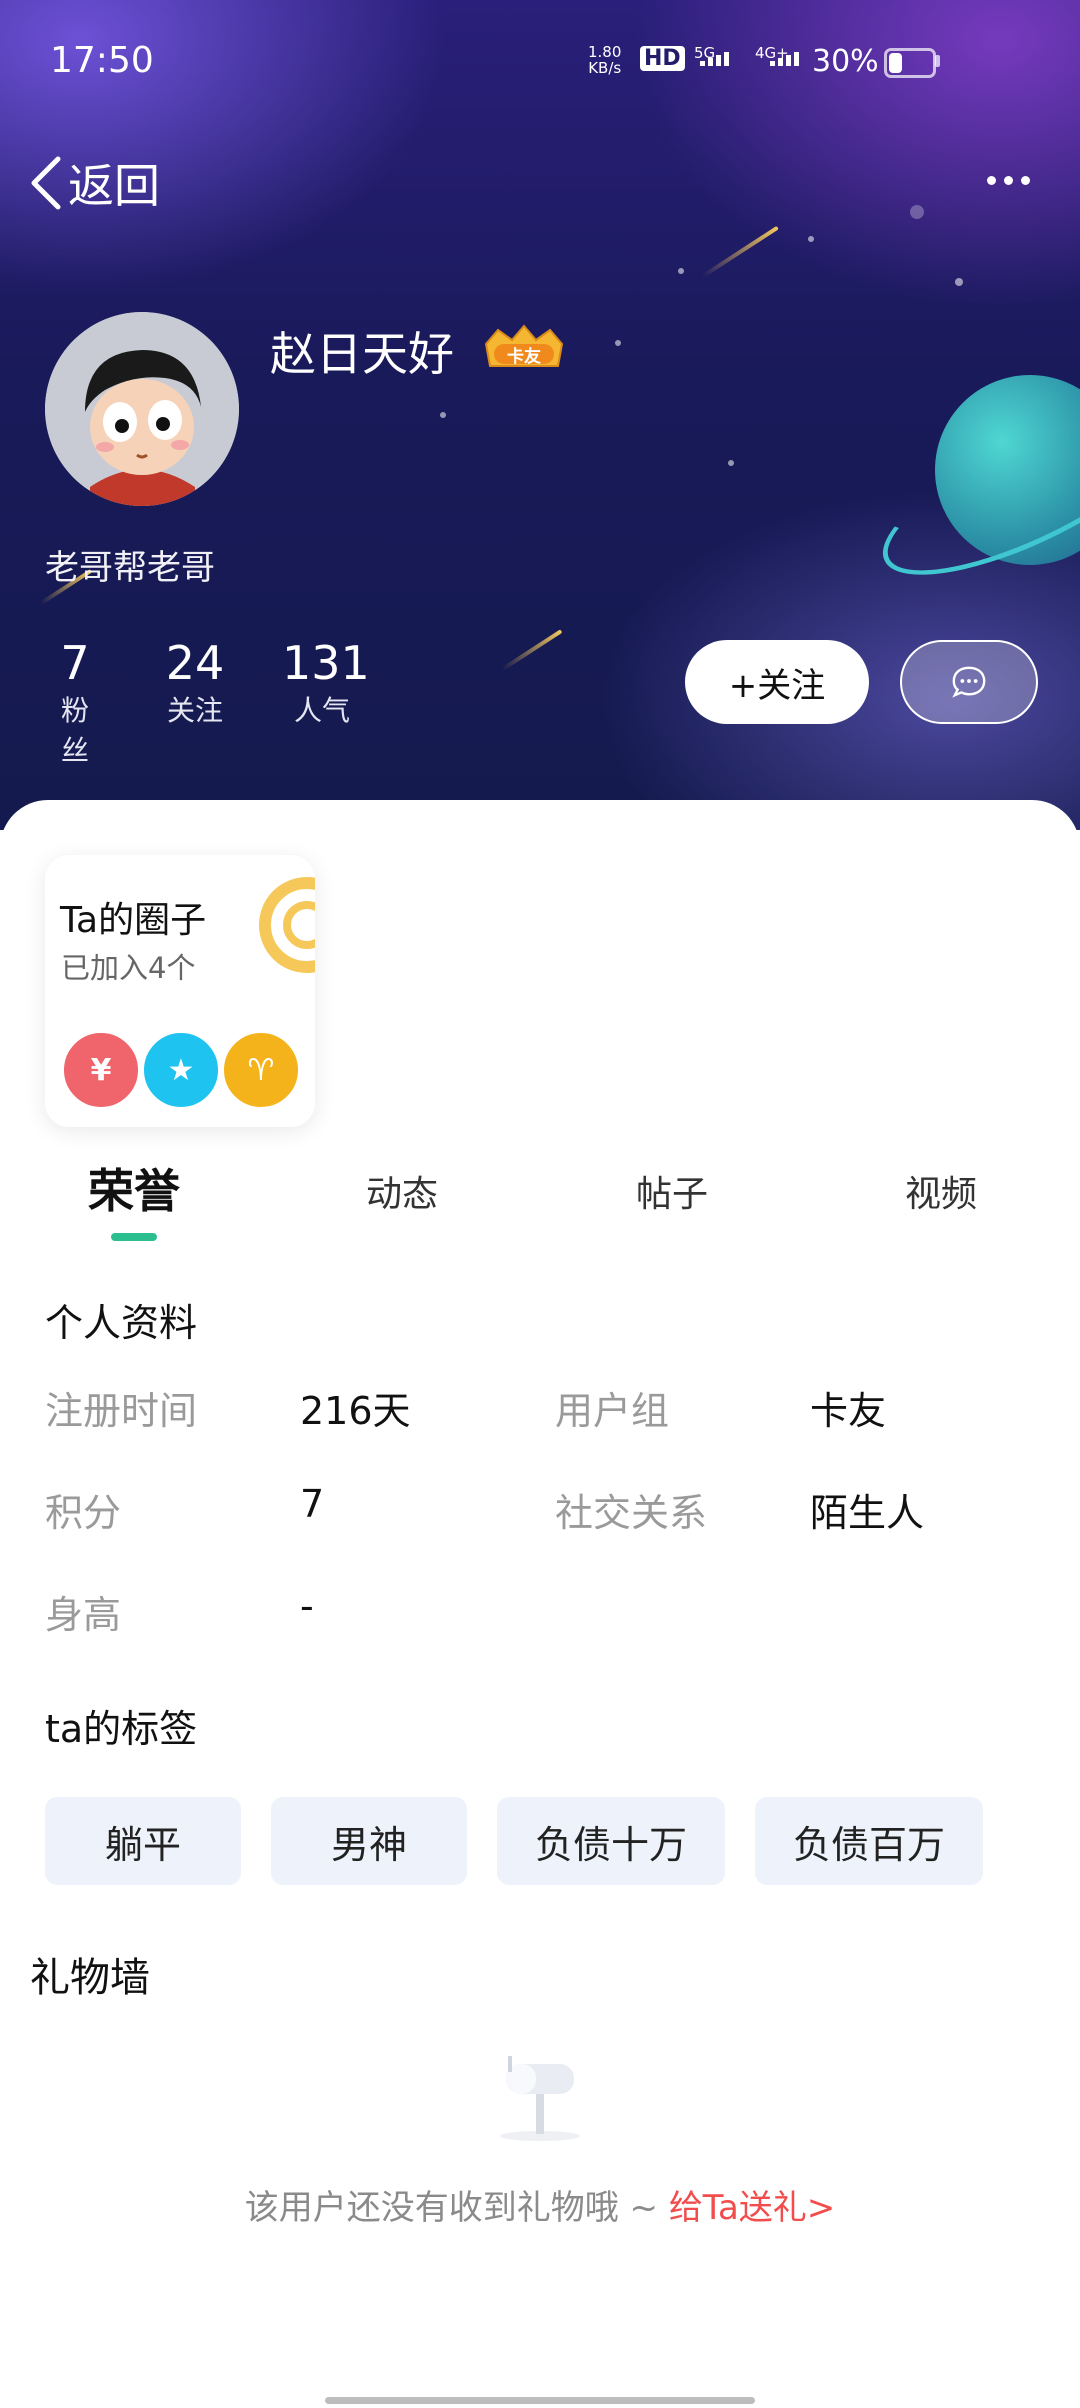  I want to click on tag-chip: 男神, so click(369, 1841).